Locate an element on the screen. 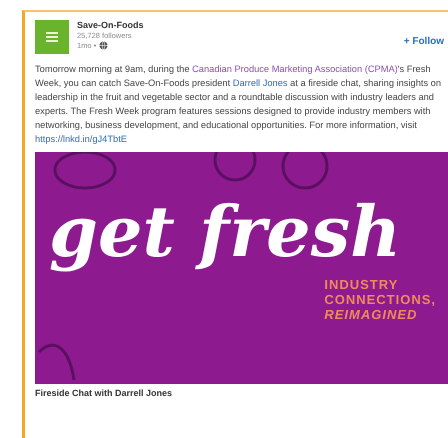 Image resolution: width=448 pixels, height=438 pixels. text-link: https://lnkd.in/gJ4TbtE is located at coordinates (81, 139).